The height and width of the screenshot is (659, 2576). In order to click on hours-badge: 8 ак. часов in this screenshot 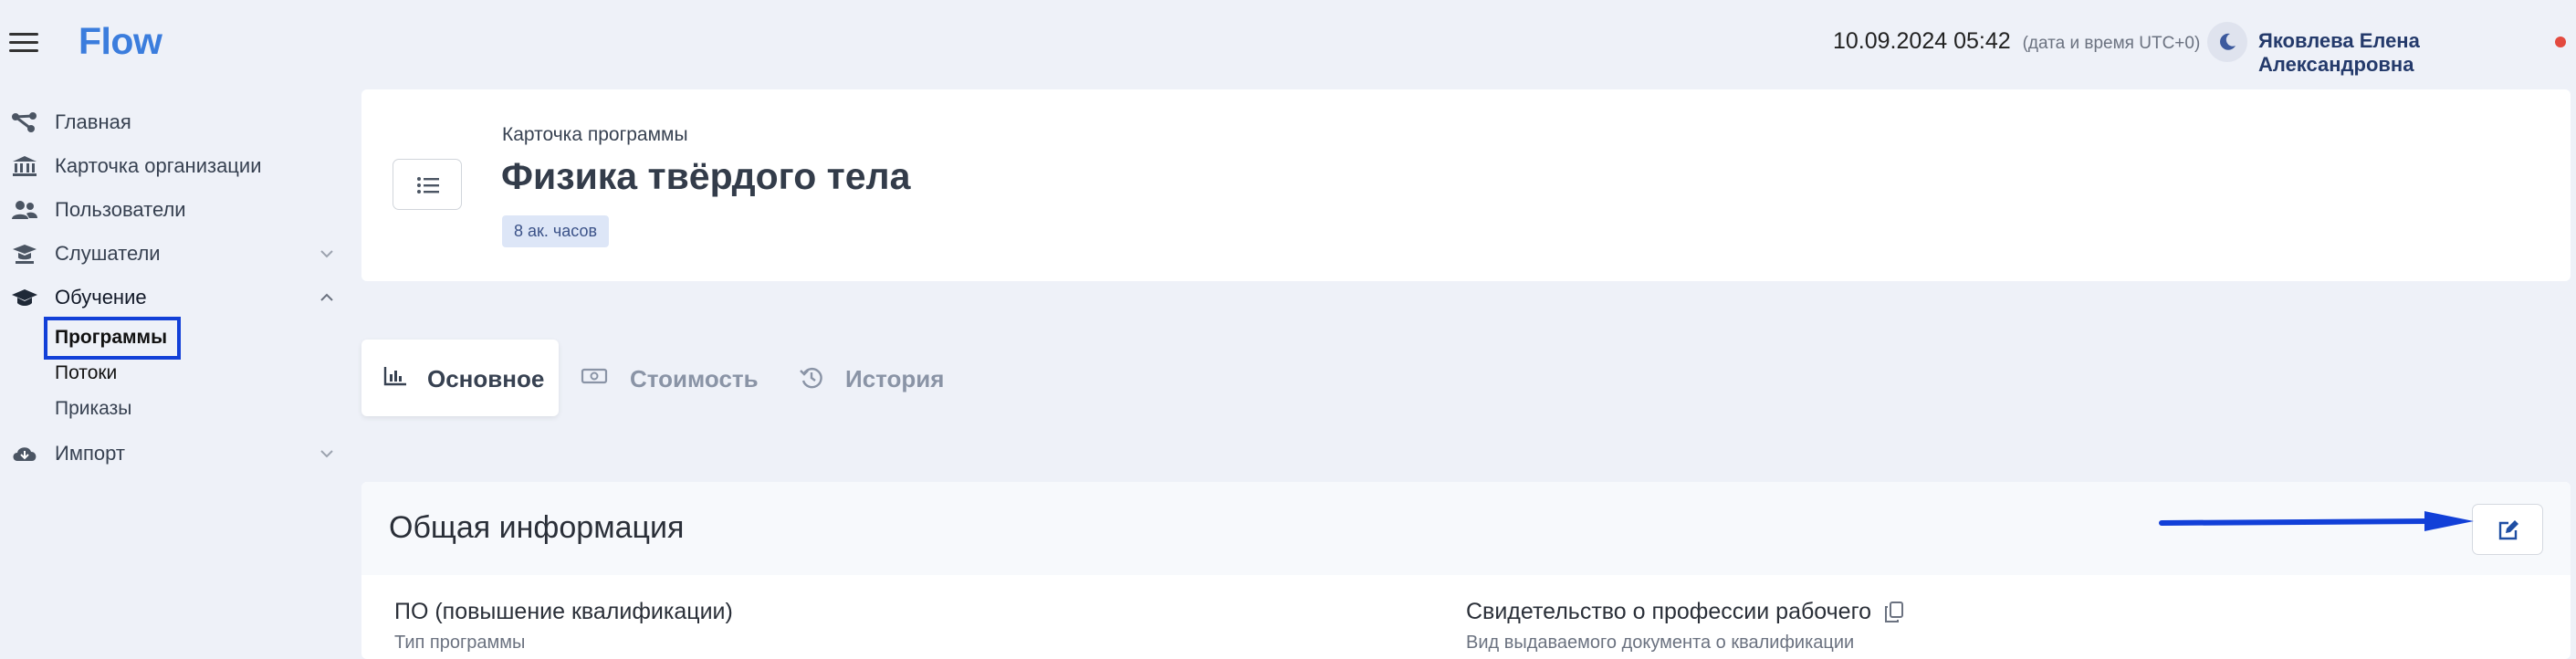, I will do `click(556, 231)`.